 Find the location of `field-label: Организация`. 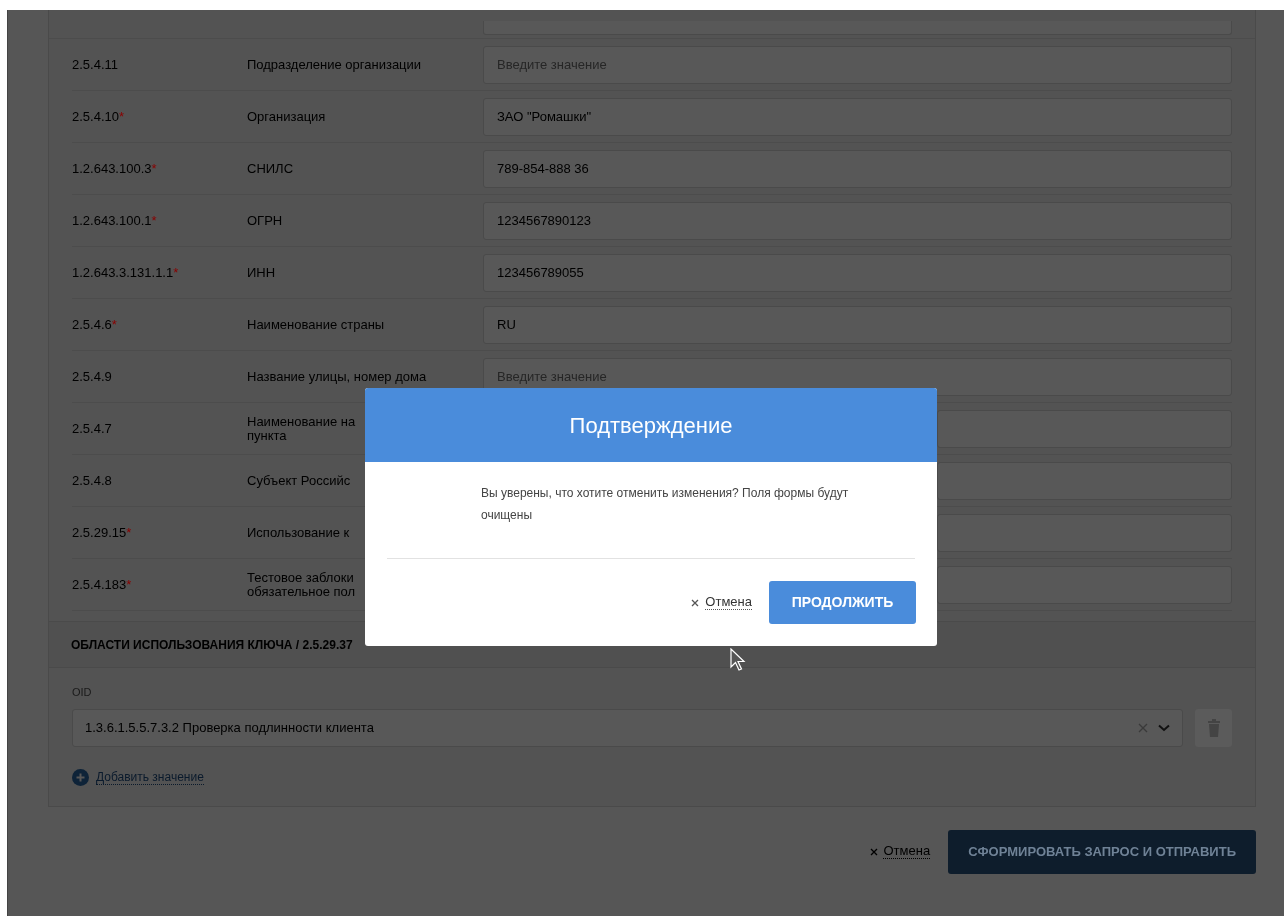

field-label: Организация is located at coordinates (287, 116).